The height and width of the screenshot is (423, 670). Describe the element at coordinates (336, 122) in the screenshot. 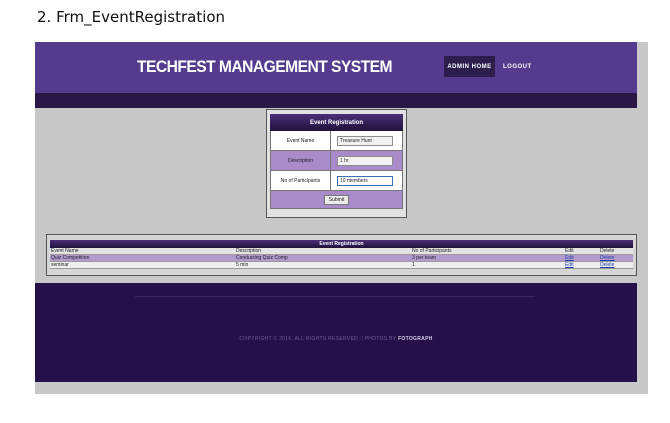

I see `form-title: Event Registration` at that location.